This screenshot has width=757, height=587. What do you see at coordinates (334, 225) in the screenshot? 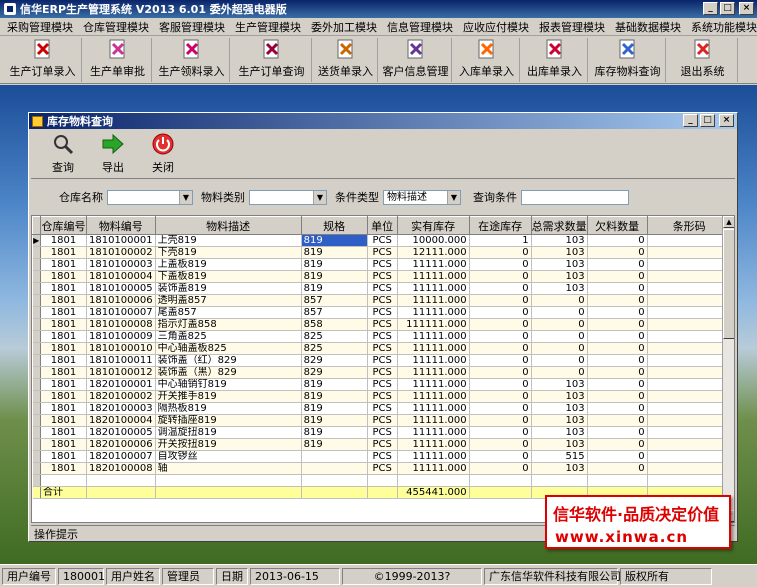
I see `column-header: 规格` at bounding box center [334, 225].